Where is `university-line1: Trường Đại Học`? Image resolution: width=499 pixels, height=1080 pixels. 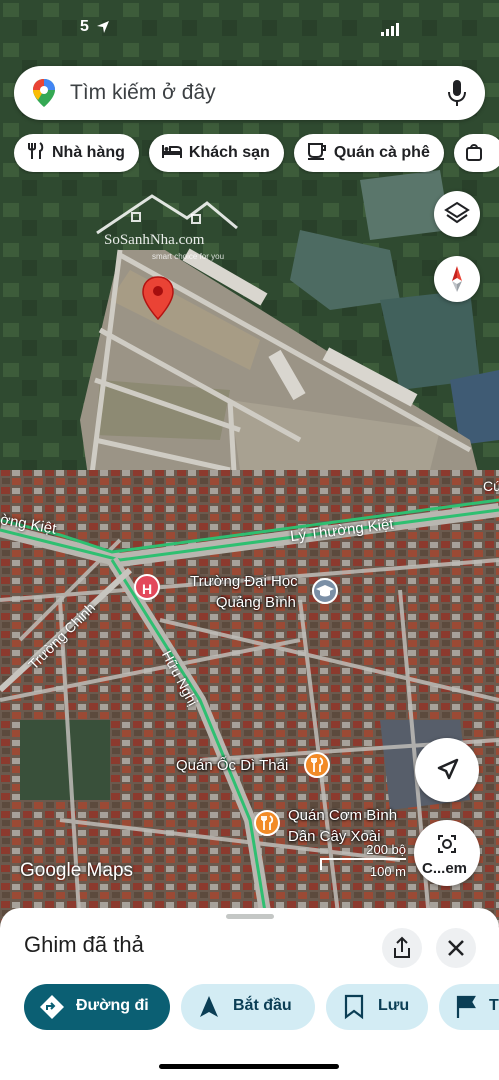
university-line1: Trường Đại Học is located at coordinates (244, 581).